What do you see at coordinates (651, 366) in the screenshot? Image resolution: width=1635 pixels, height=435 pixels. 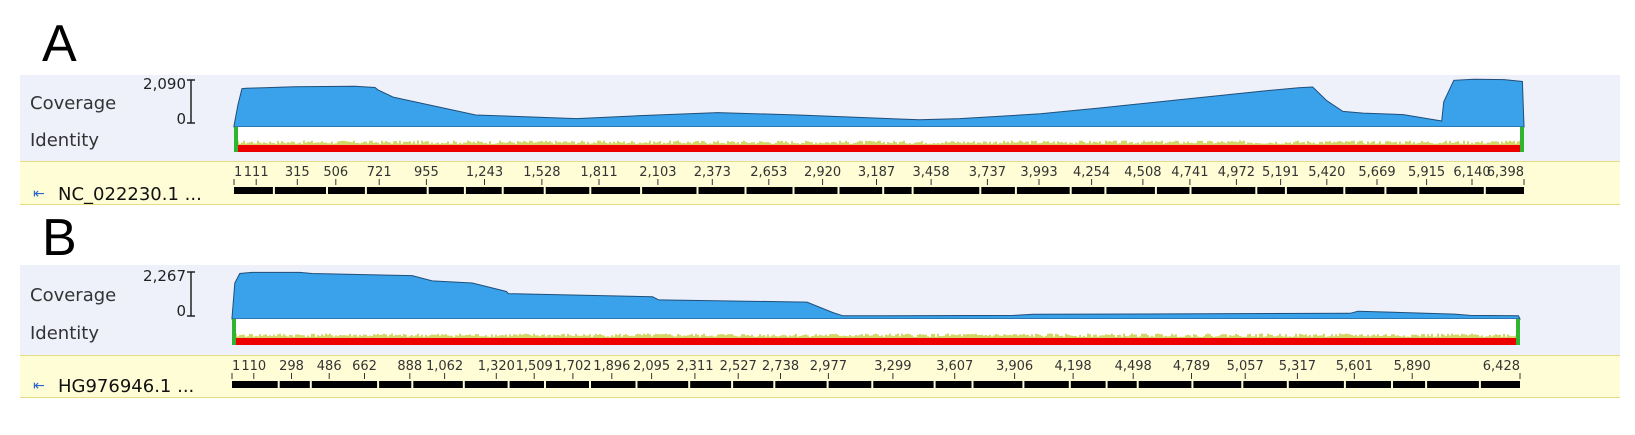 I see `x-tick-label: 2,095` at bounding box center [651, 366].